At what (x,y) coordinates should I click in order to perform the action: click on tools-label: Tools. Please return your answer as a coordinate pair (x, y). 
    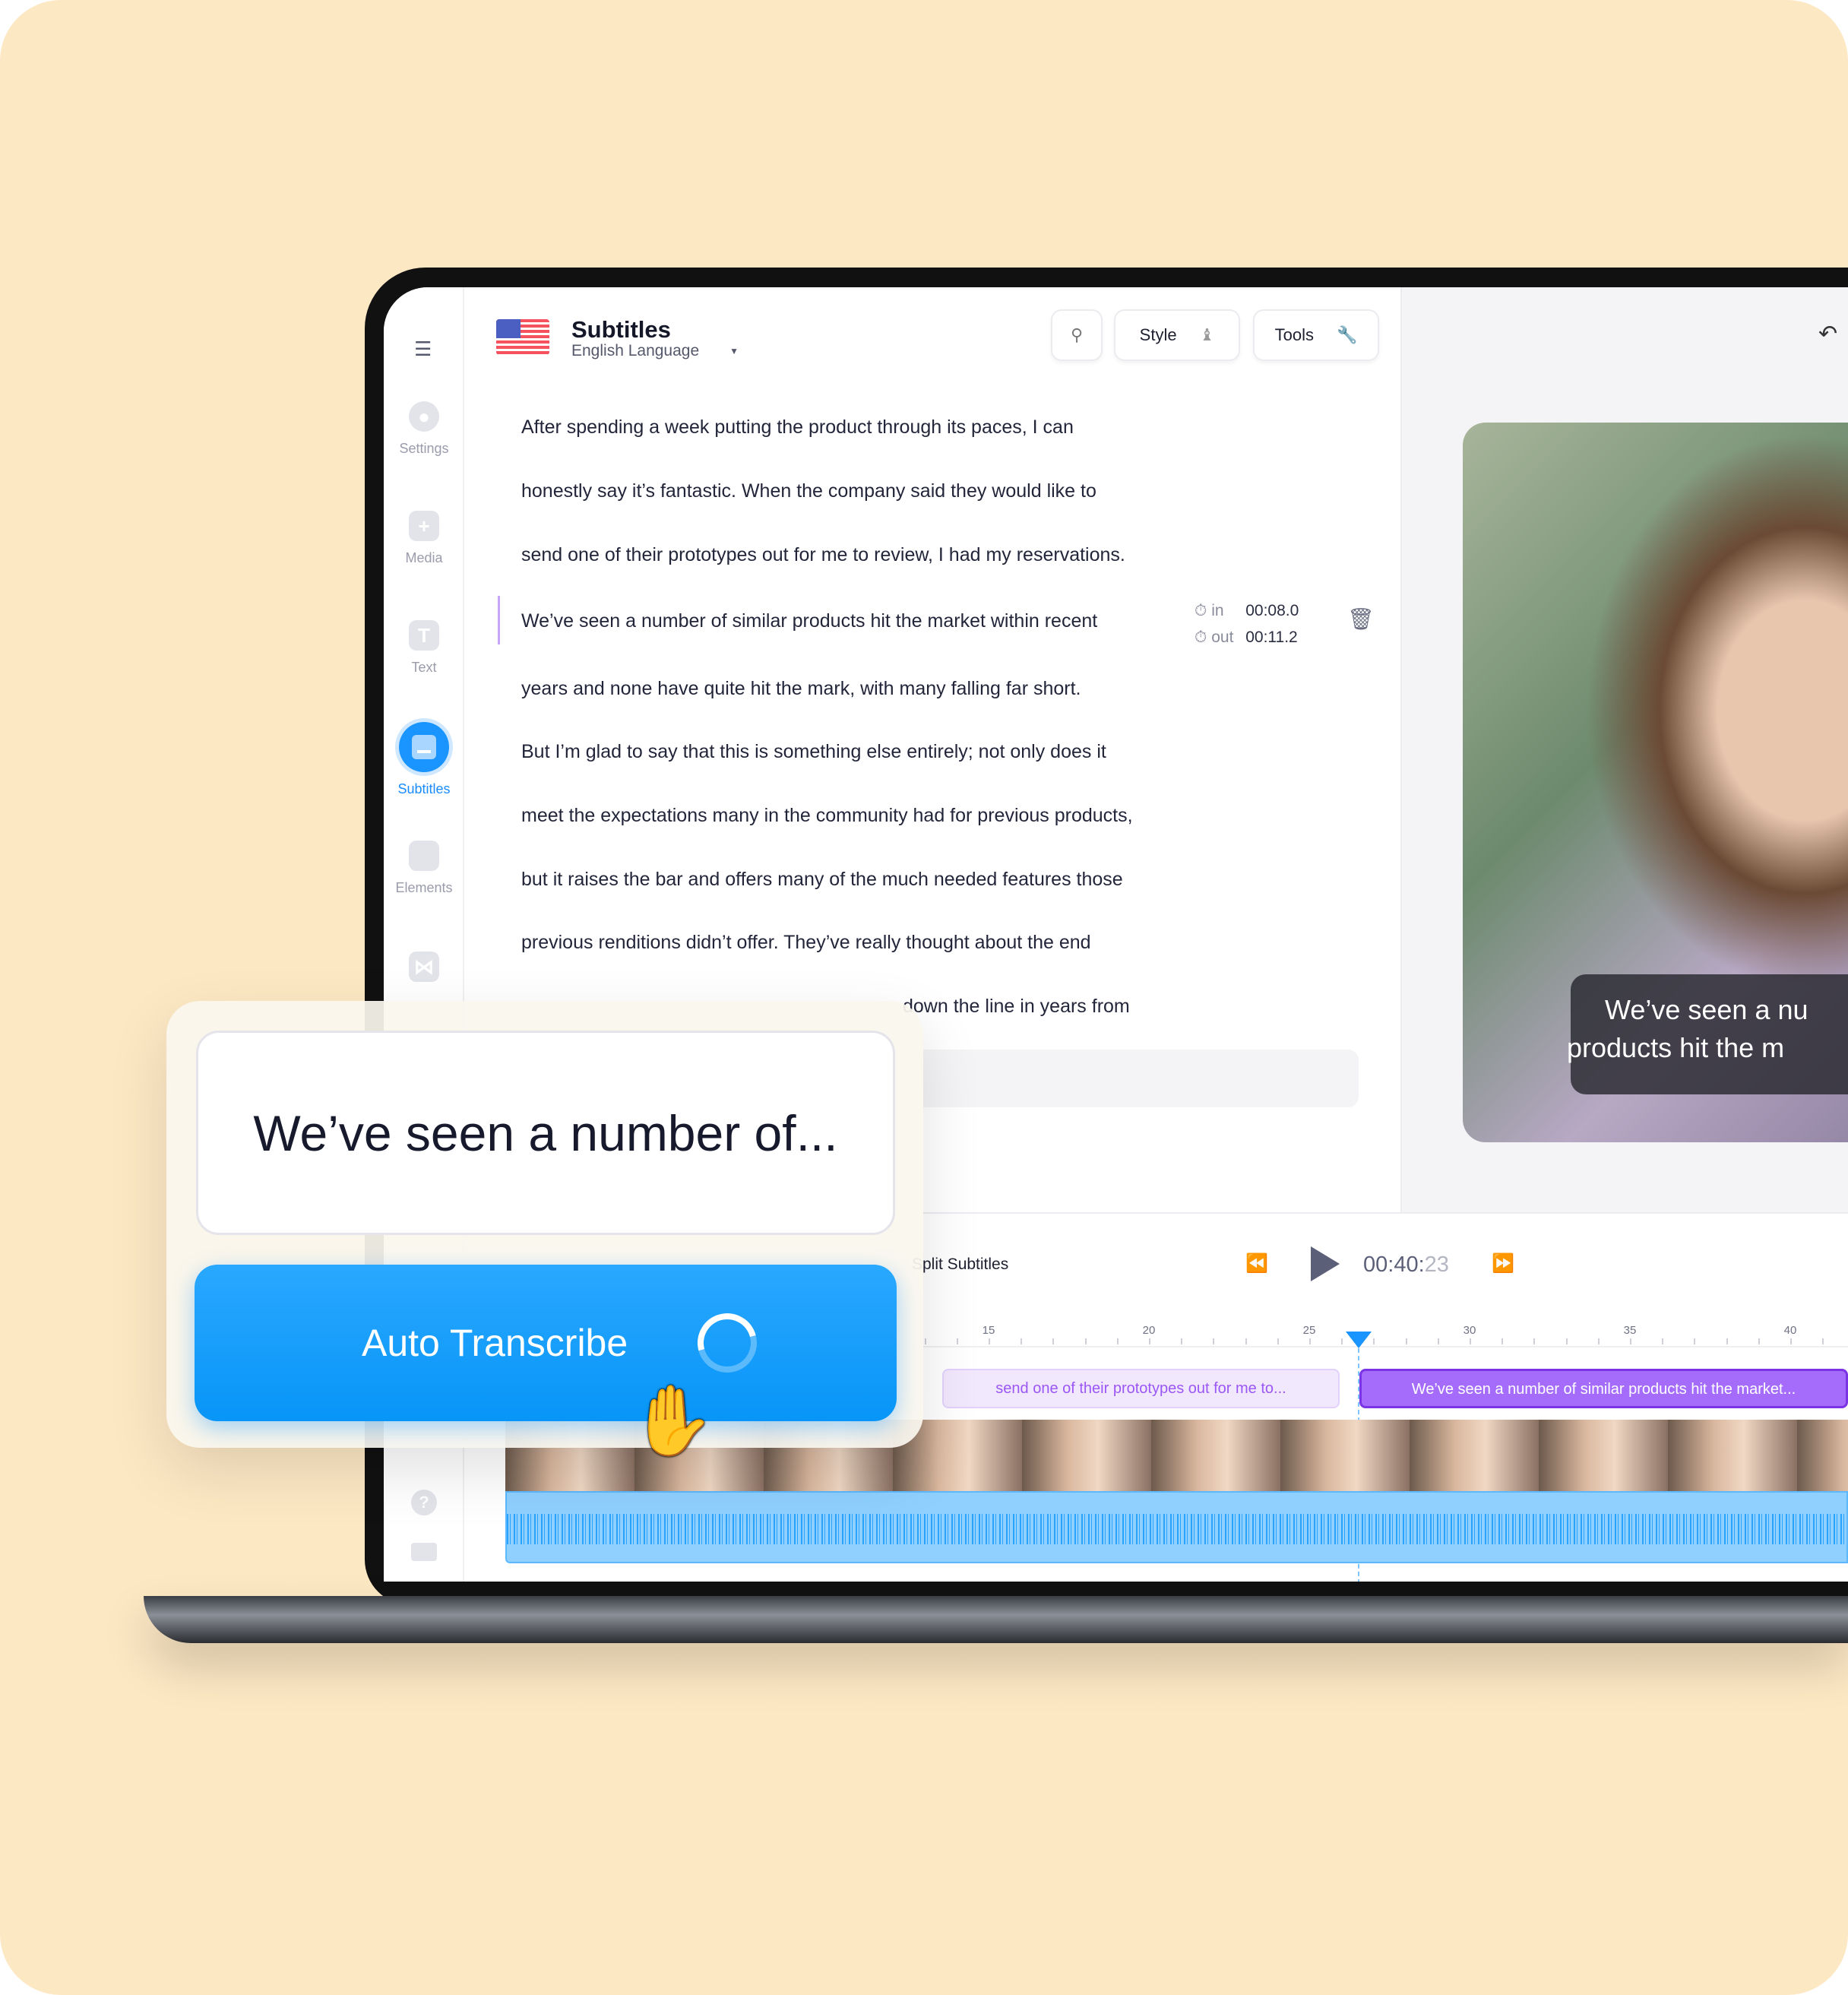
    Looking at the image, I should click on (1294, 334).